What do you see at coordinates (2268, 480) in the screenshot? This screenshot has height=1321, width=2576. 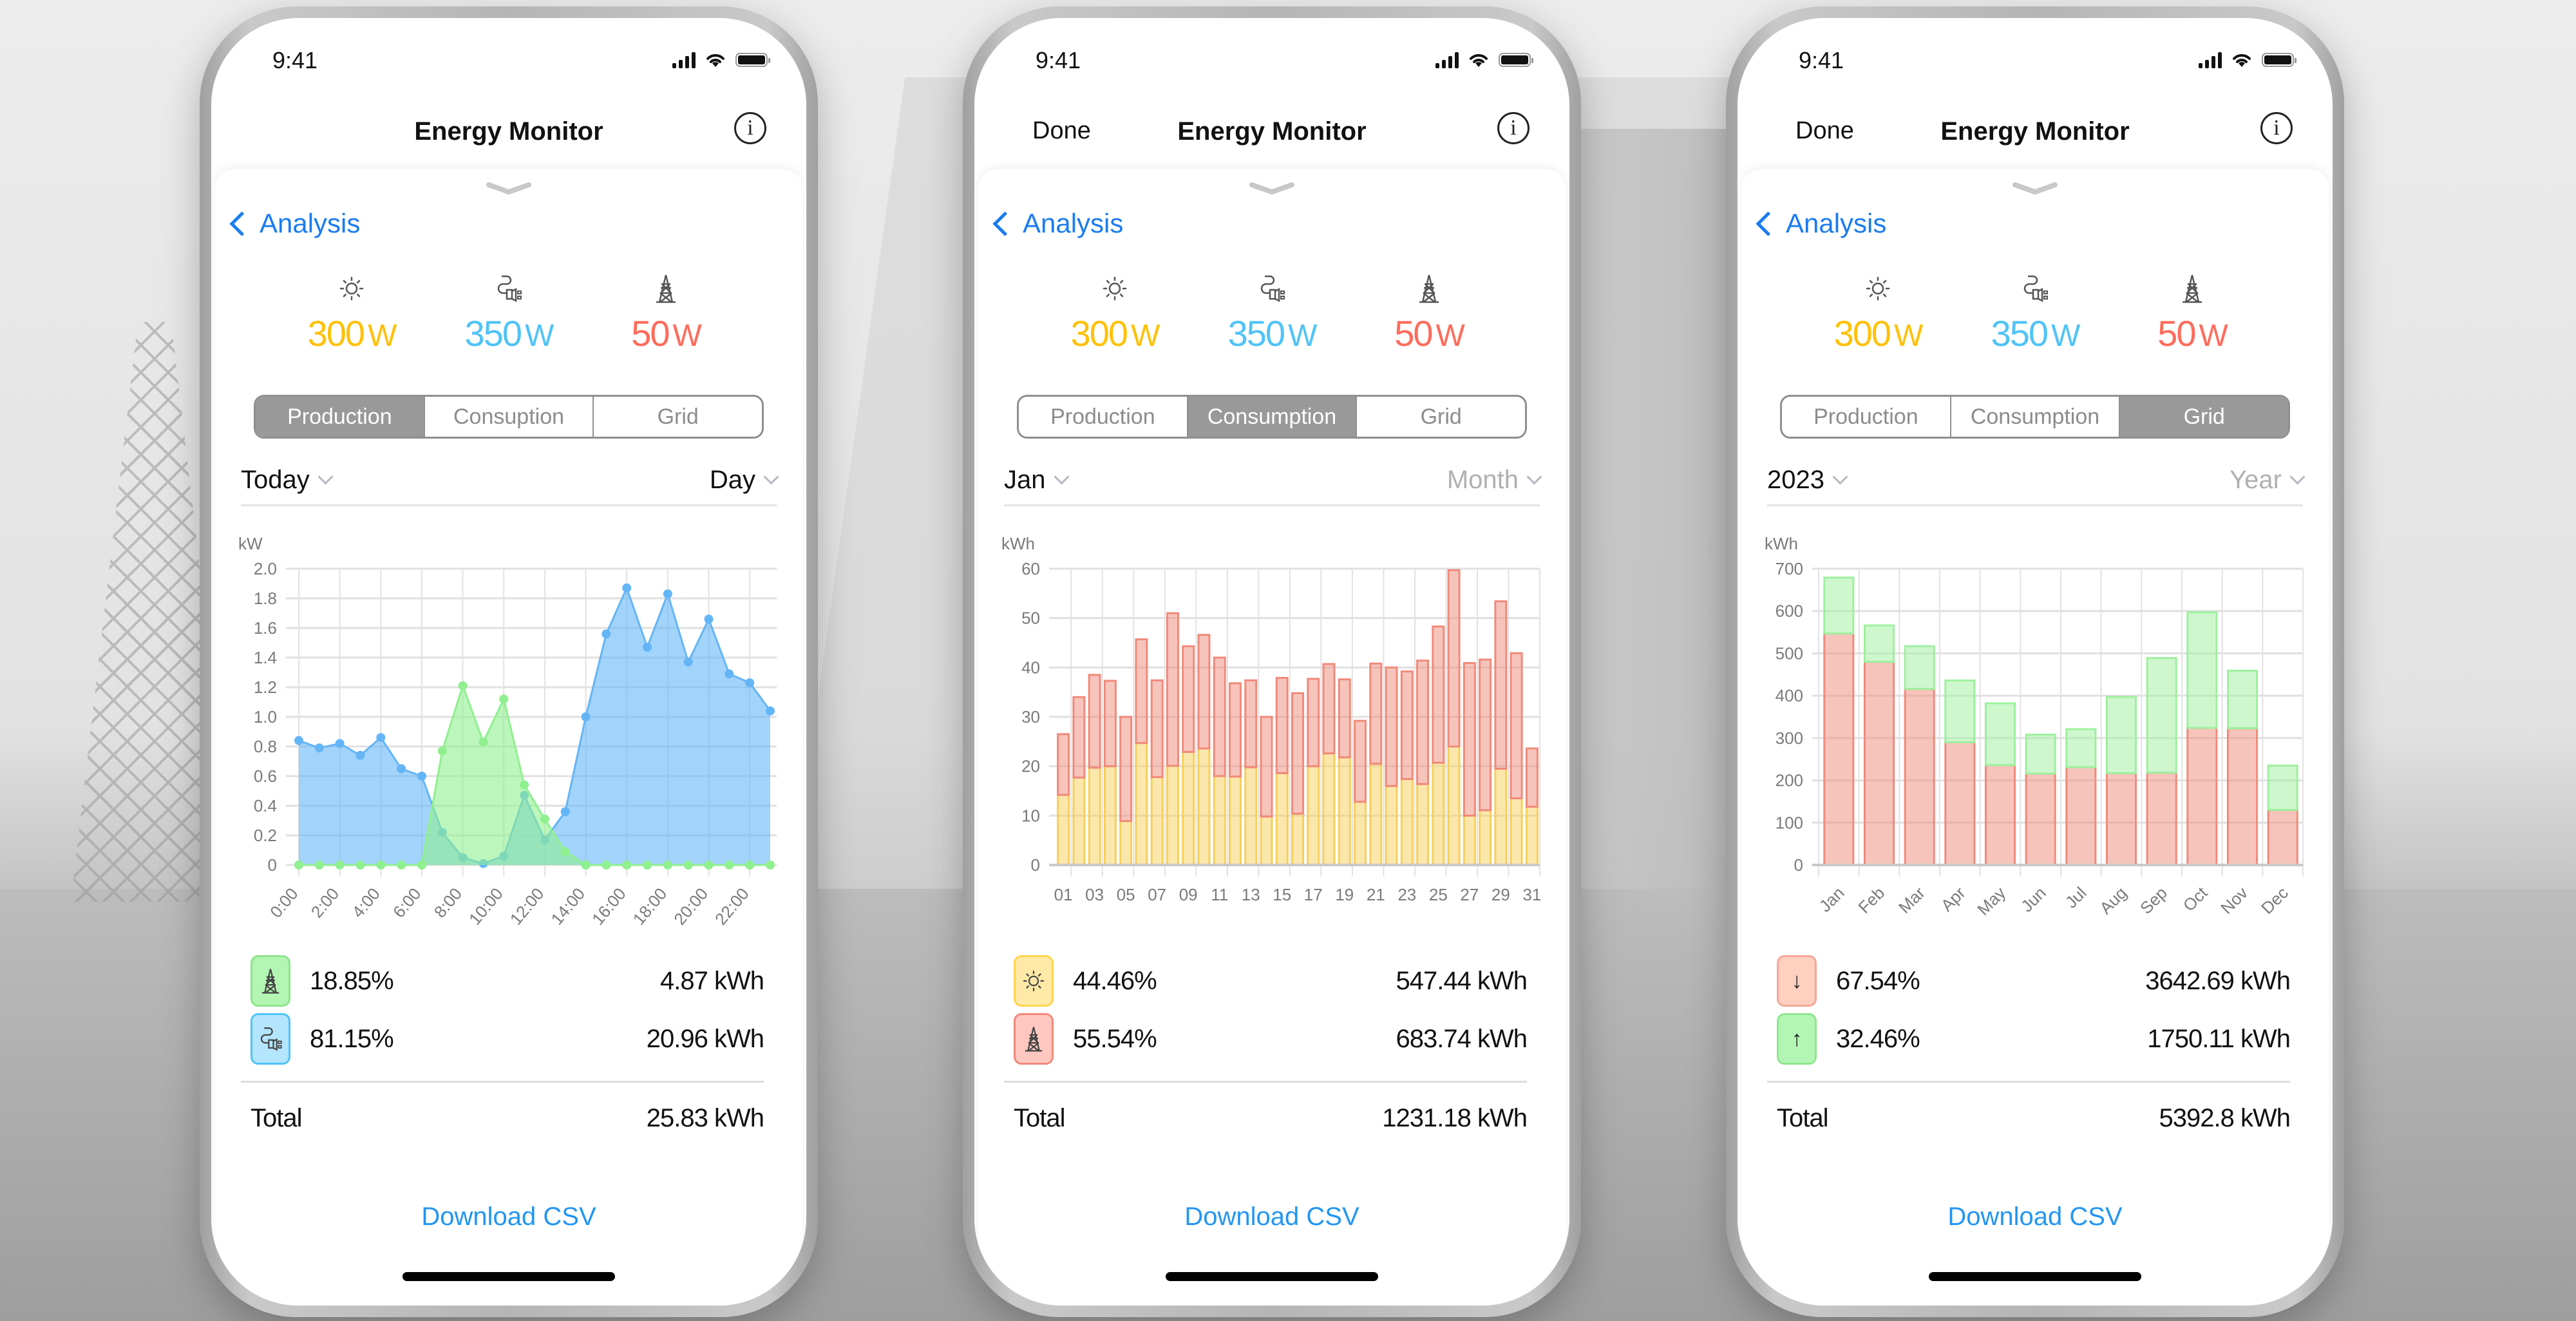 I see `range-selector: Year` at bounding box center [2268, 480].